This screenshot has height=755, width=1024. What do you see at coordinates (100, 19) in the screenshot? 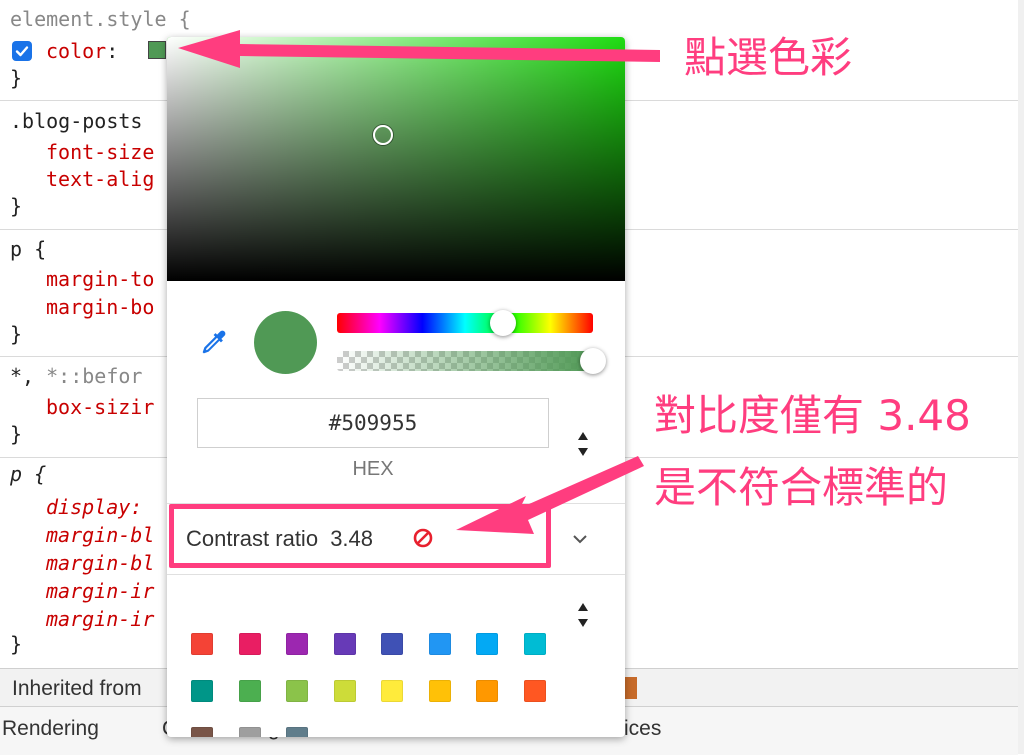
I see `rule-selector: element.style {` at bounding box center [100, 19].